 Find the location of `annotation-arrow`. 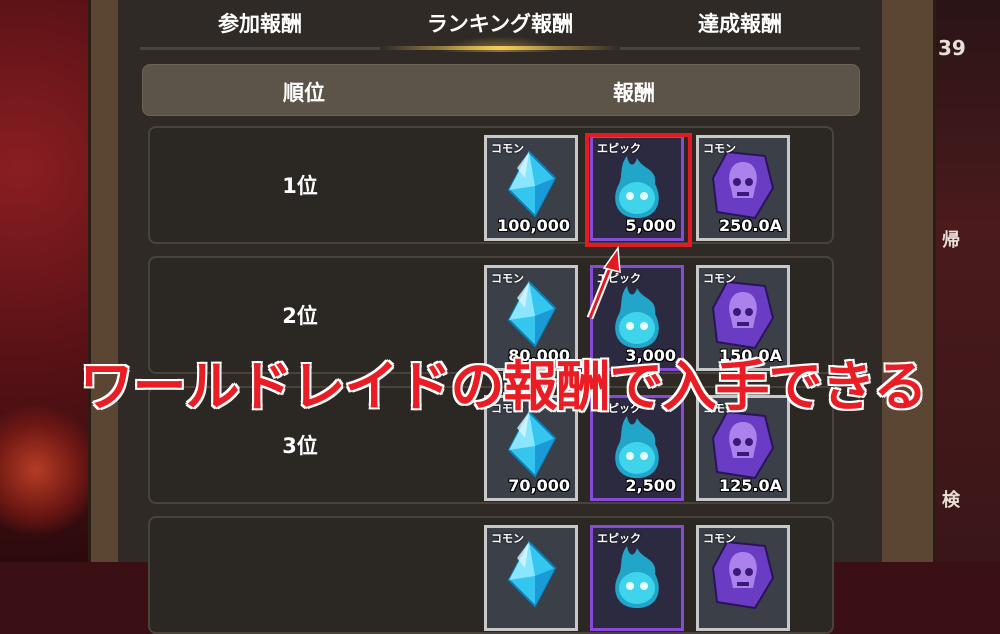

annotation-arrow is located at coordinates (603, 282).